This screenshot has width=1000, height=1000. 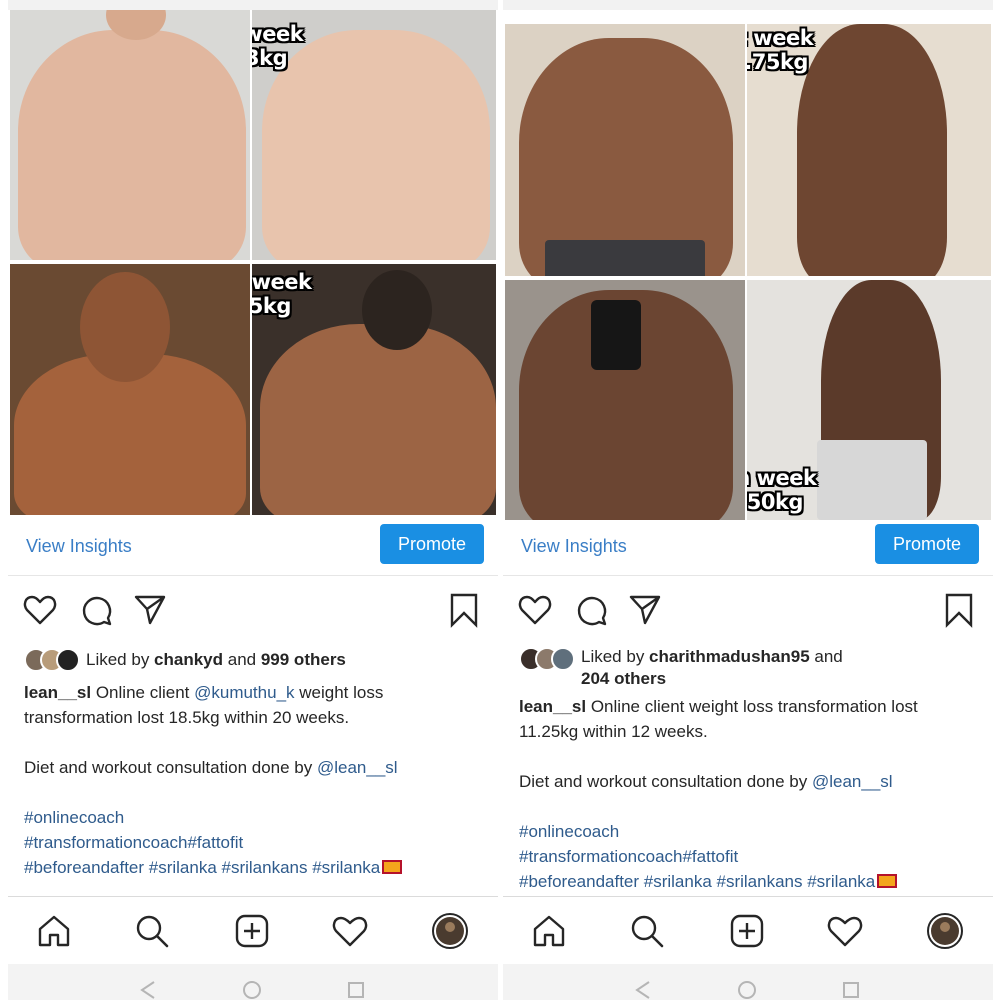 I want to click on phone-shape, so click(x=616, y=335).